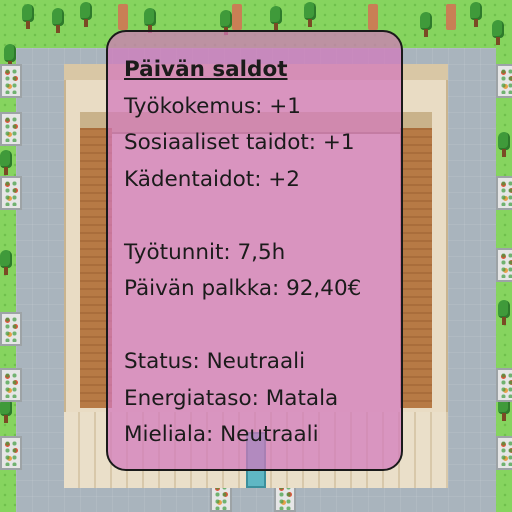 Image resolution: width=512 pixels, height=512 pixels. I want to click on stat-mood: Mieliala: Neutraali, so click(221, 434).